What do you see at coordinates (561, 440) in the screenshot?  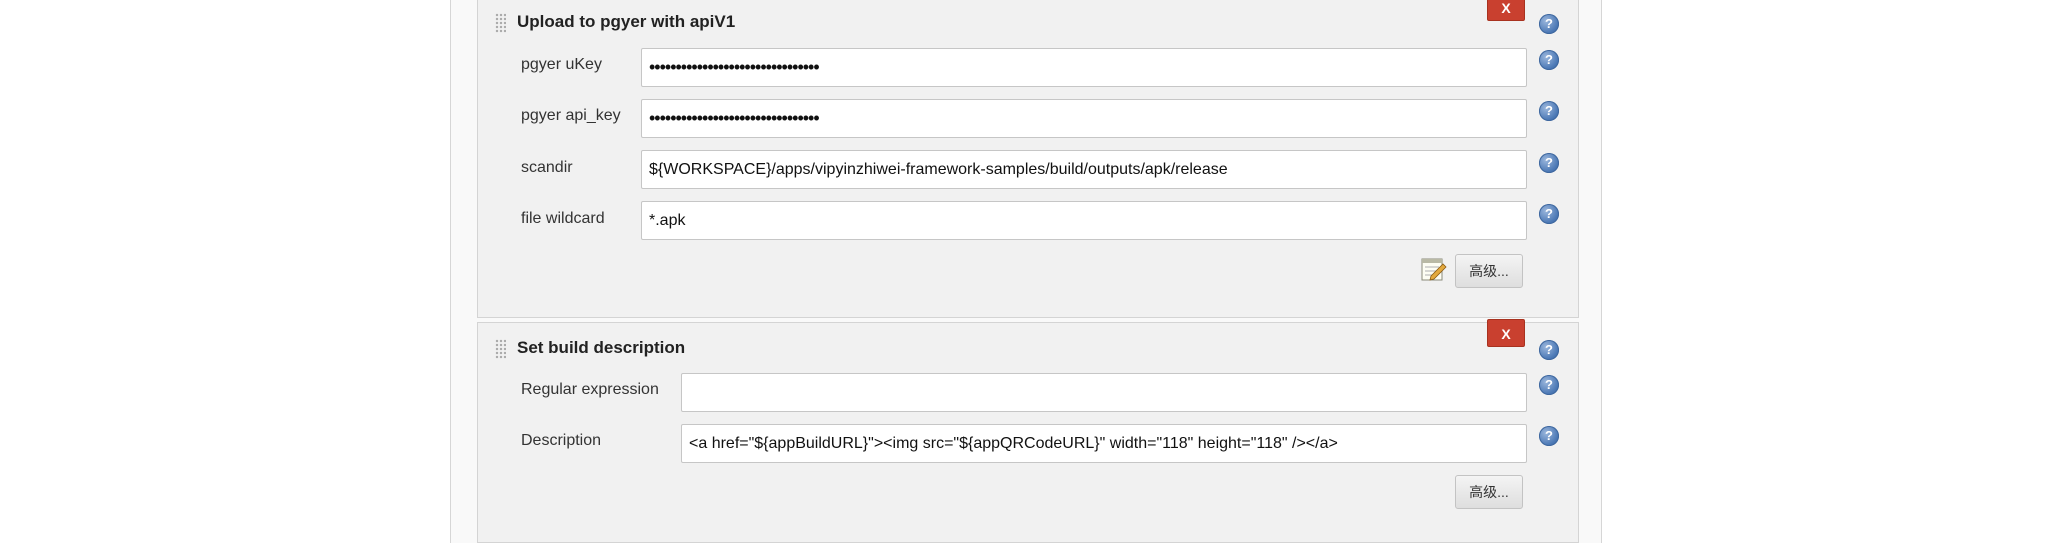 I see `field-label: Description` at bounding box center [561, 440].